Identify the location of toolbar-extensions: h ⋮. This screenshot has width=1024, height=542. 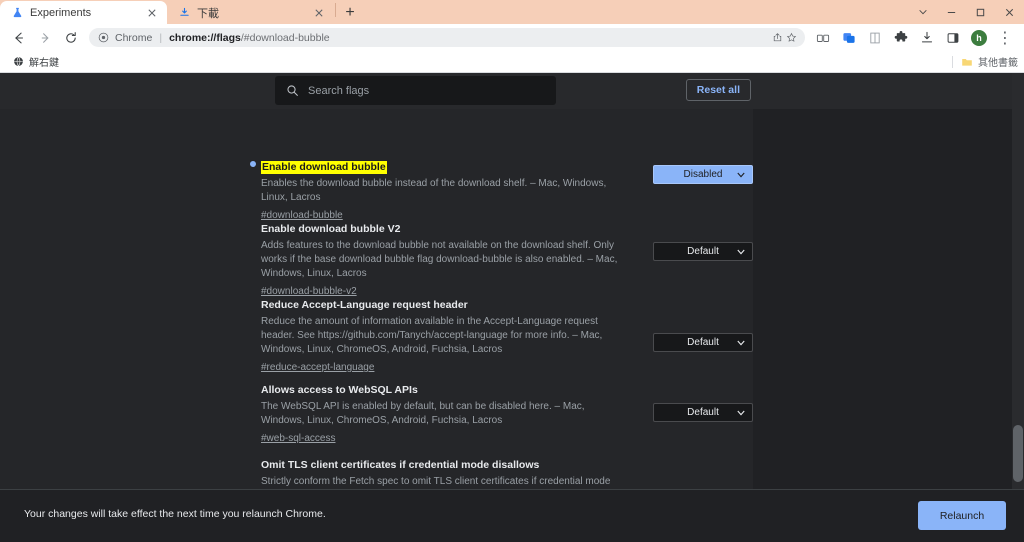
(914, 38).